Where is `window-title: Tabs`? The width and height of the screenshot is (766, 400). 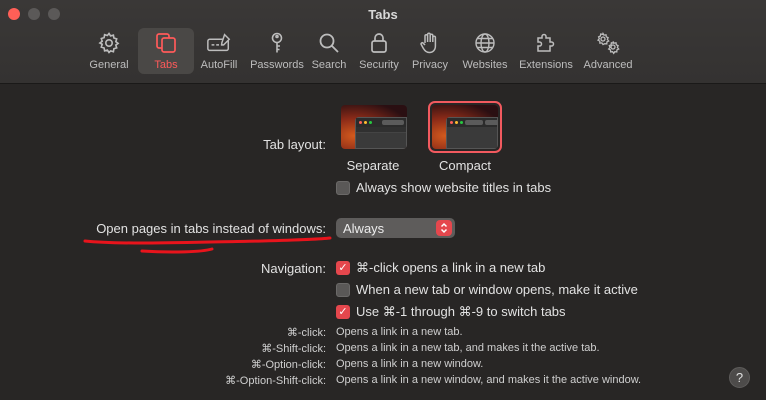
window-title: Tabs is located at coordinates (383, 14).